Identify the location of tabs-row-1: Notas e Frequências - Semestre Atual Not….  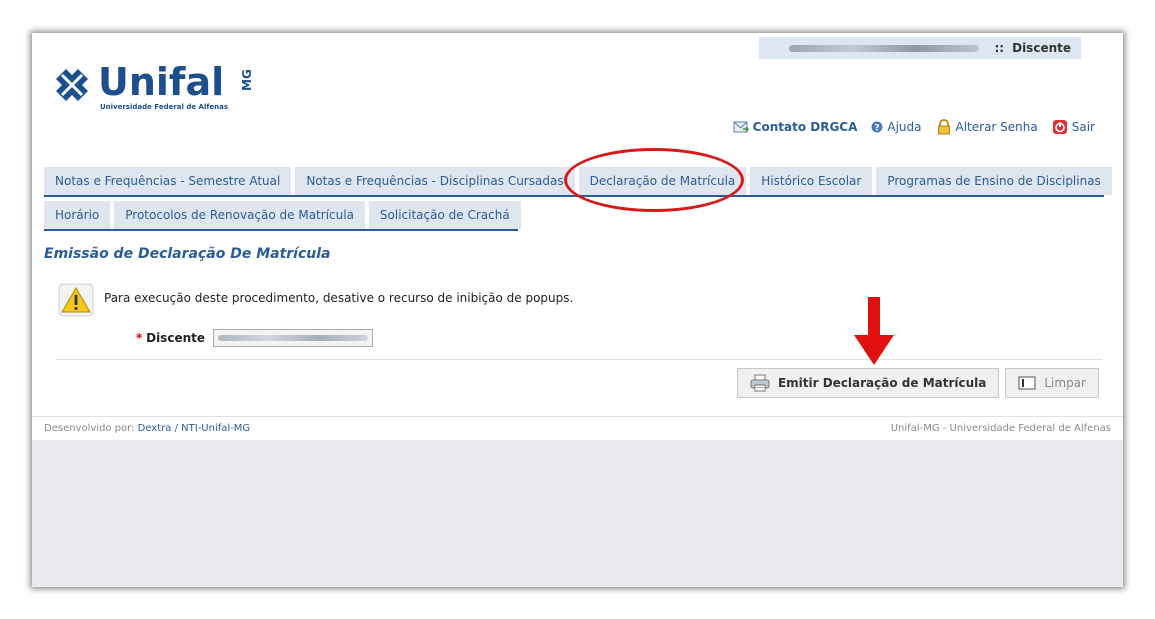
(578, 182).